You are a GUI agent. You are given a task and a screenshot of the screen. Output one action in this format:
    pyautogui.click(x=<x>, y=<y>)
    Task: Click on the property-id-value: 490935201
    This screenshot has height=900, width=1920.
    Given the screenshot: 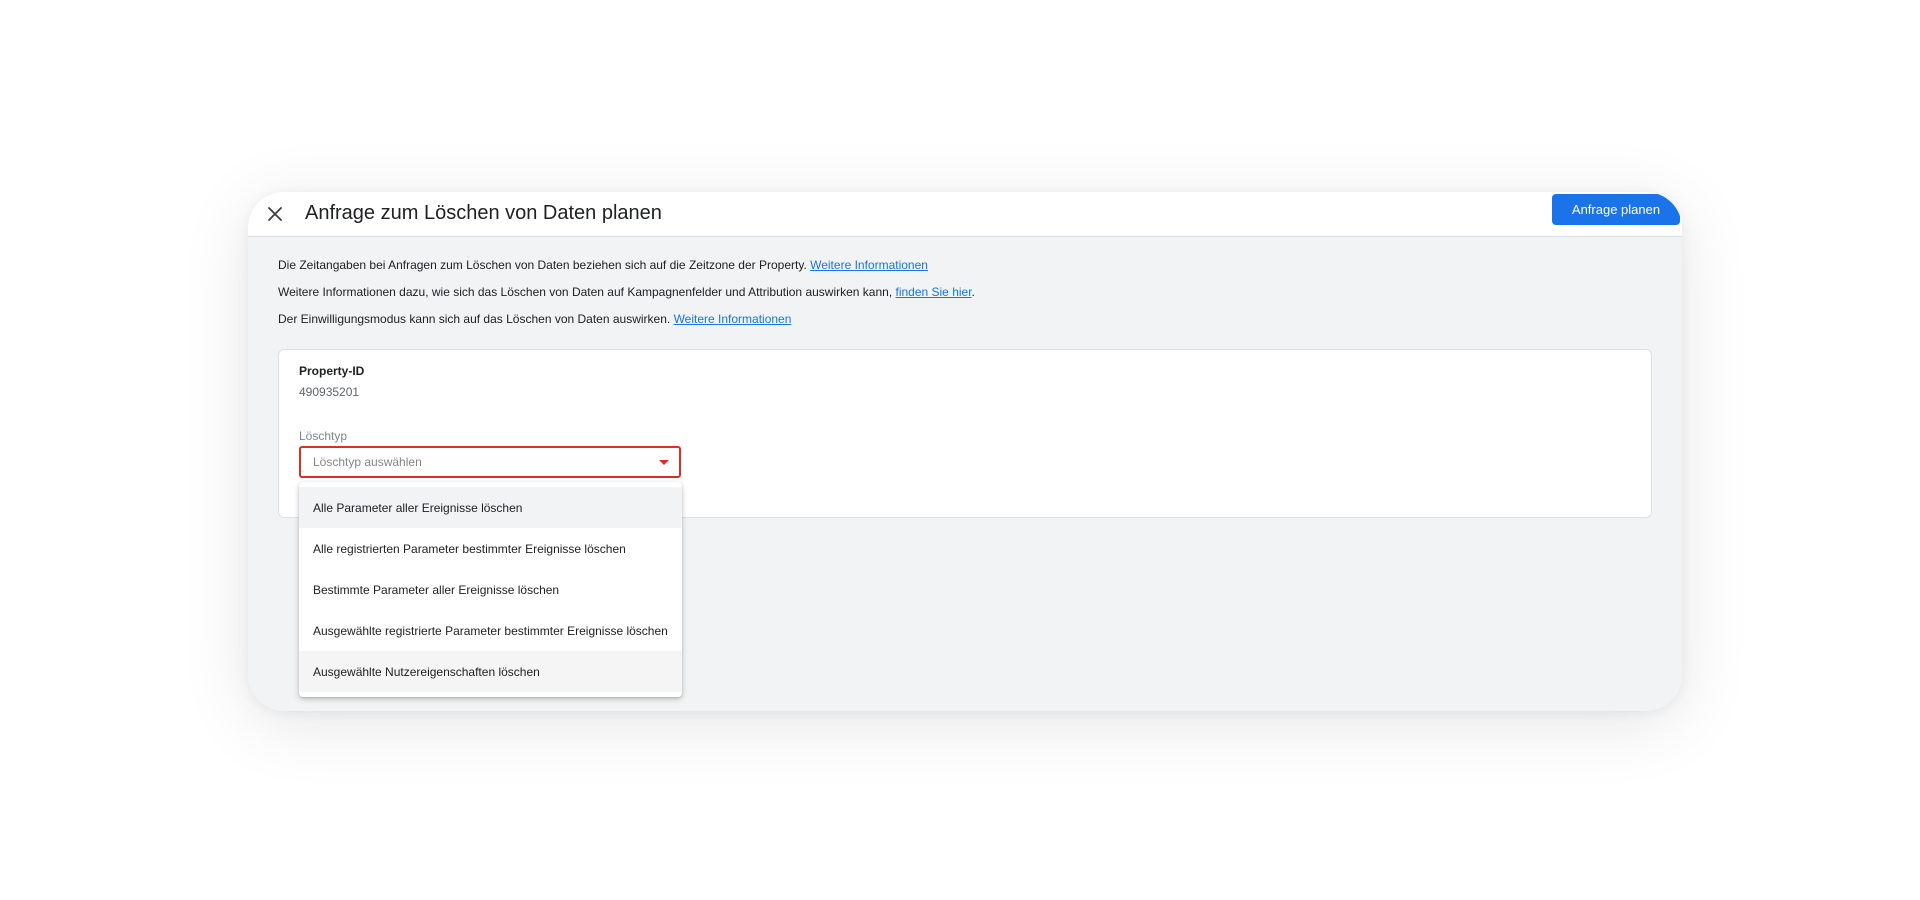 What is the action you would take?
    pyautogui.click(x=329, y=392)
    